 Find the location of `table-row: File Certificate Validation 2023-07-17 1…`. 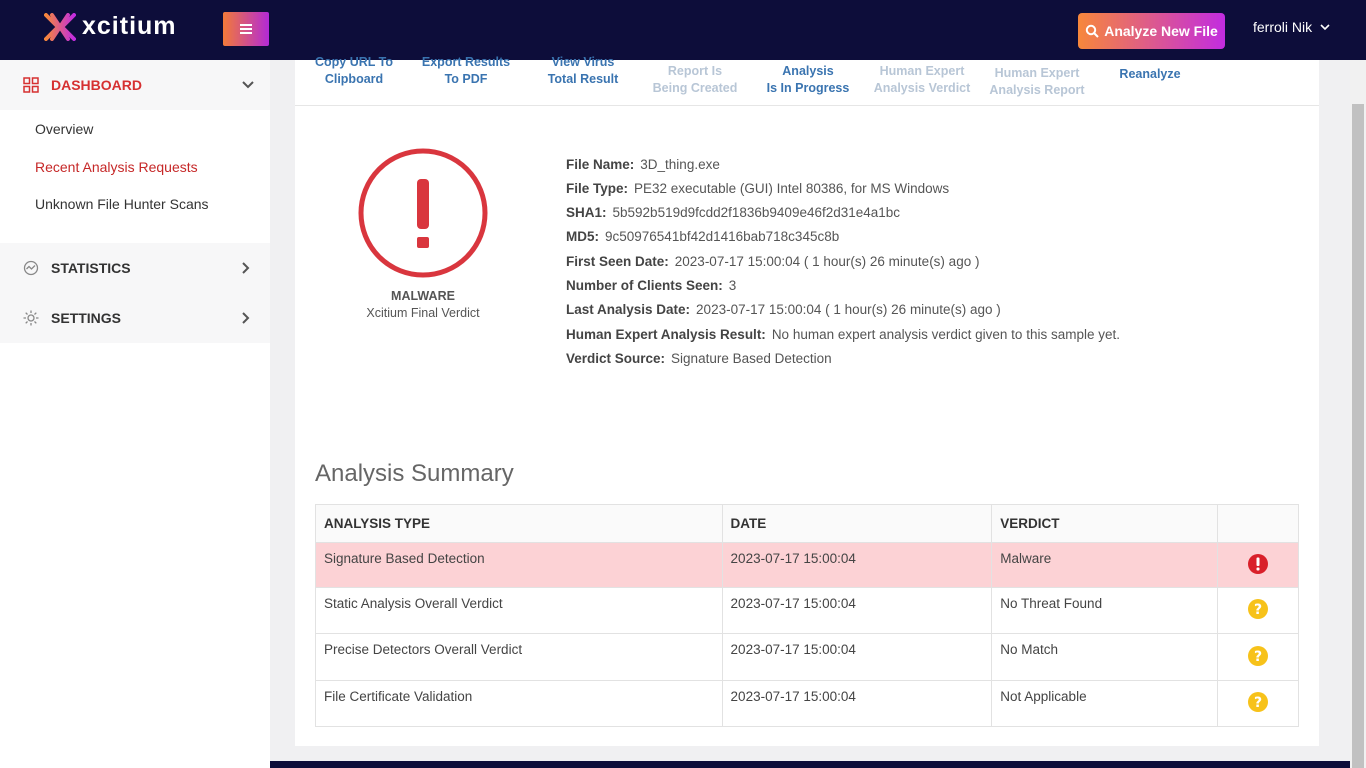

table-row: File Certificate Validation 2023-07-17 1… is located at coordinates (807, 703).